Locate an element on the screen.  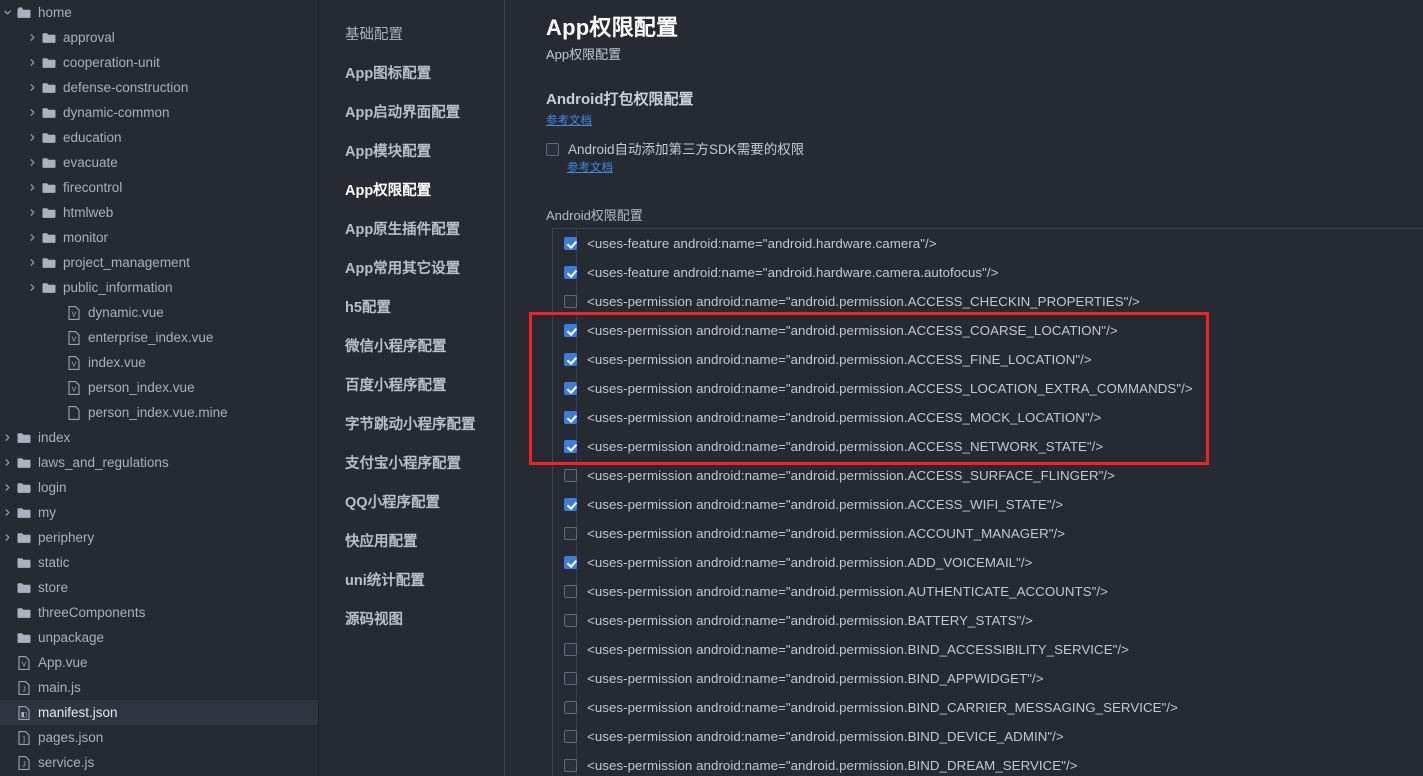
tree-item-project-management: project_management is located at coordinates (159, 262).